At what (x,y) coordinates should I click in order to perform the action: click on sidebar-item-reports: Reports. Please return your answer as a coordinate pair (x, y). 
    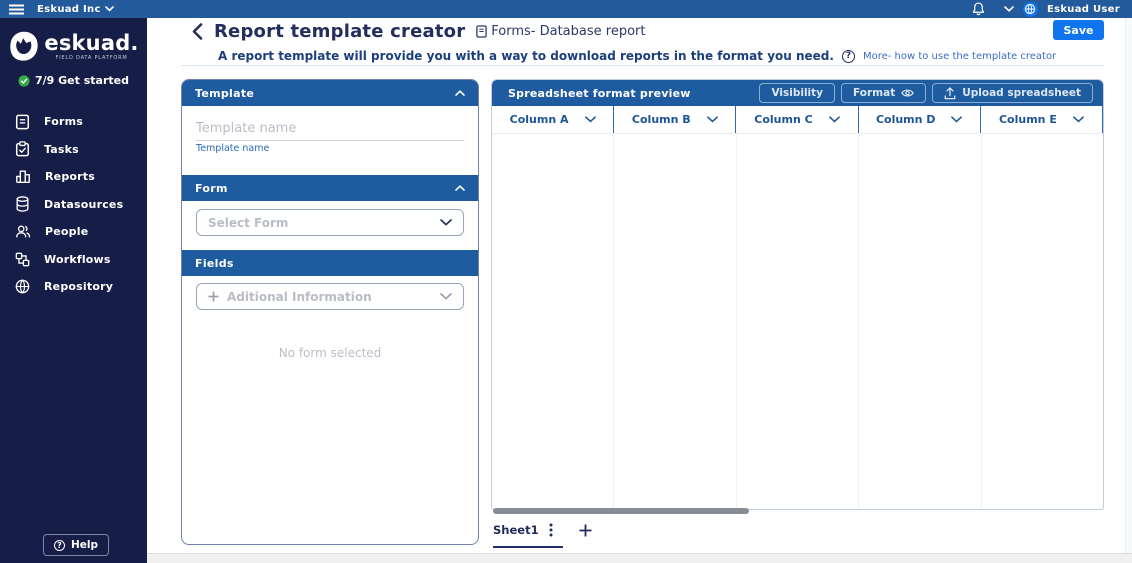
    Looking at the image, I should click on (73, 177).